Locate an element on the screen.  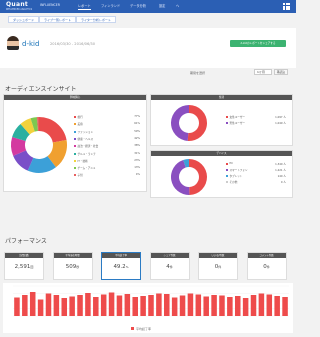
stat-value-number: 49.2 is located at coordinates (119, 267).